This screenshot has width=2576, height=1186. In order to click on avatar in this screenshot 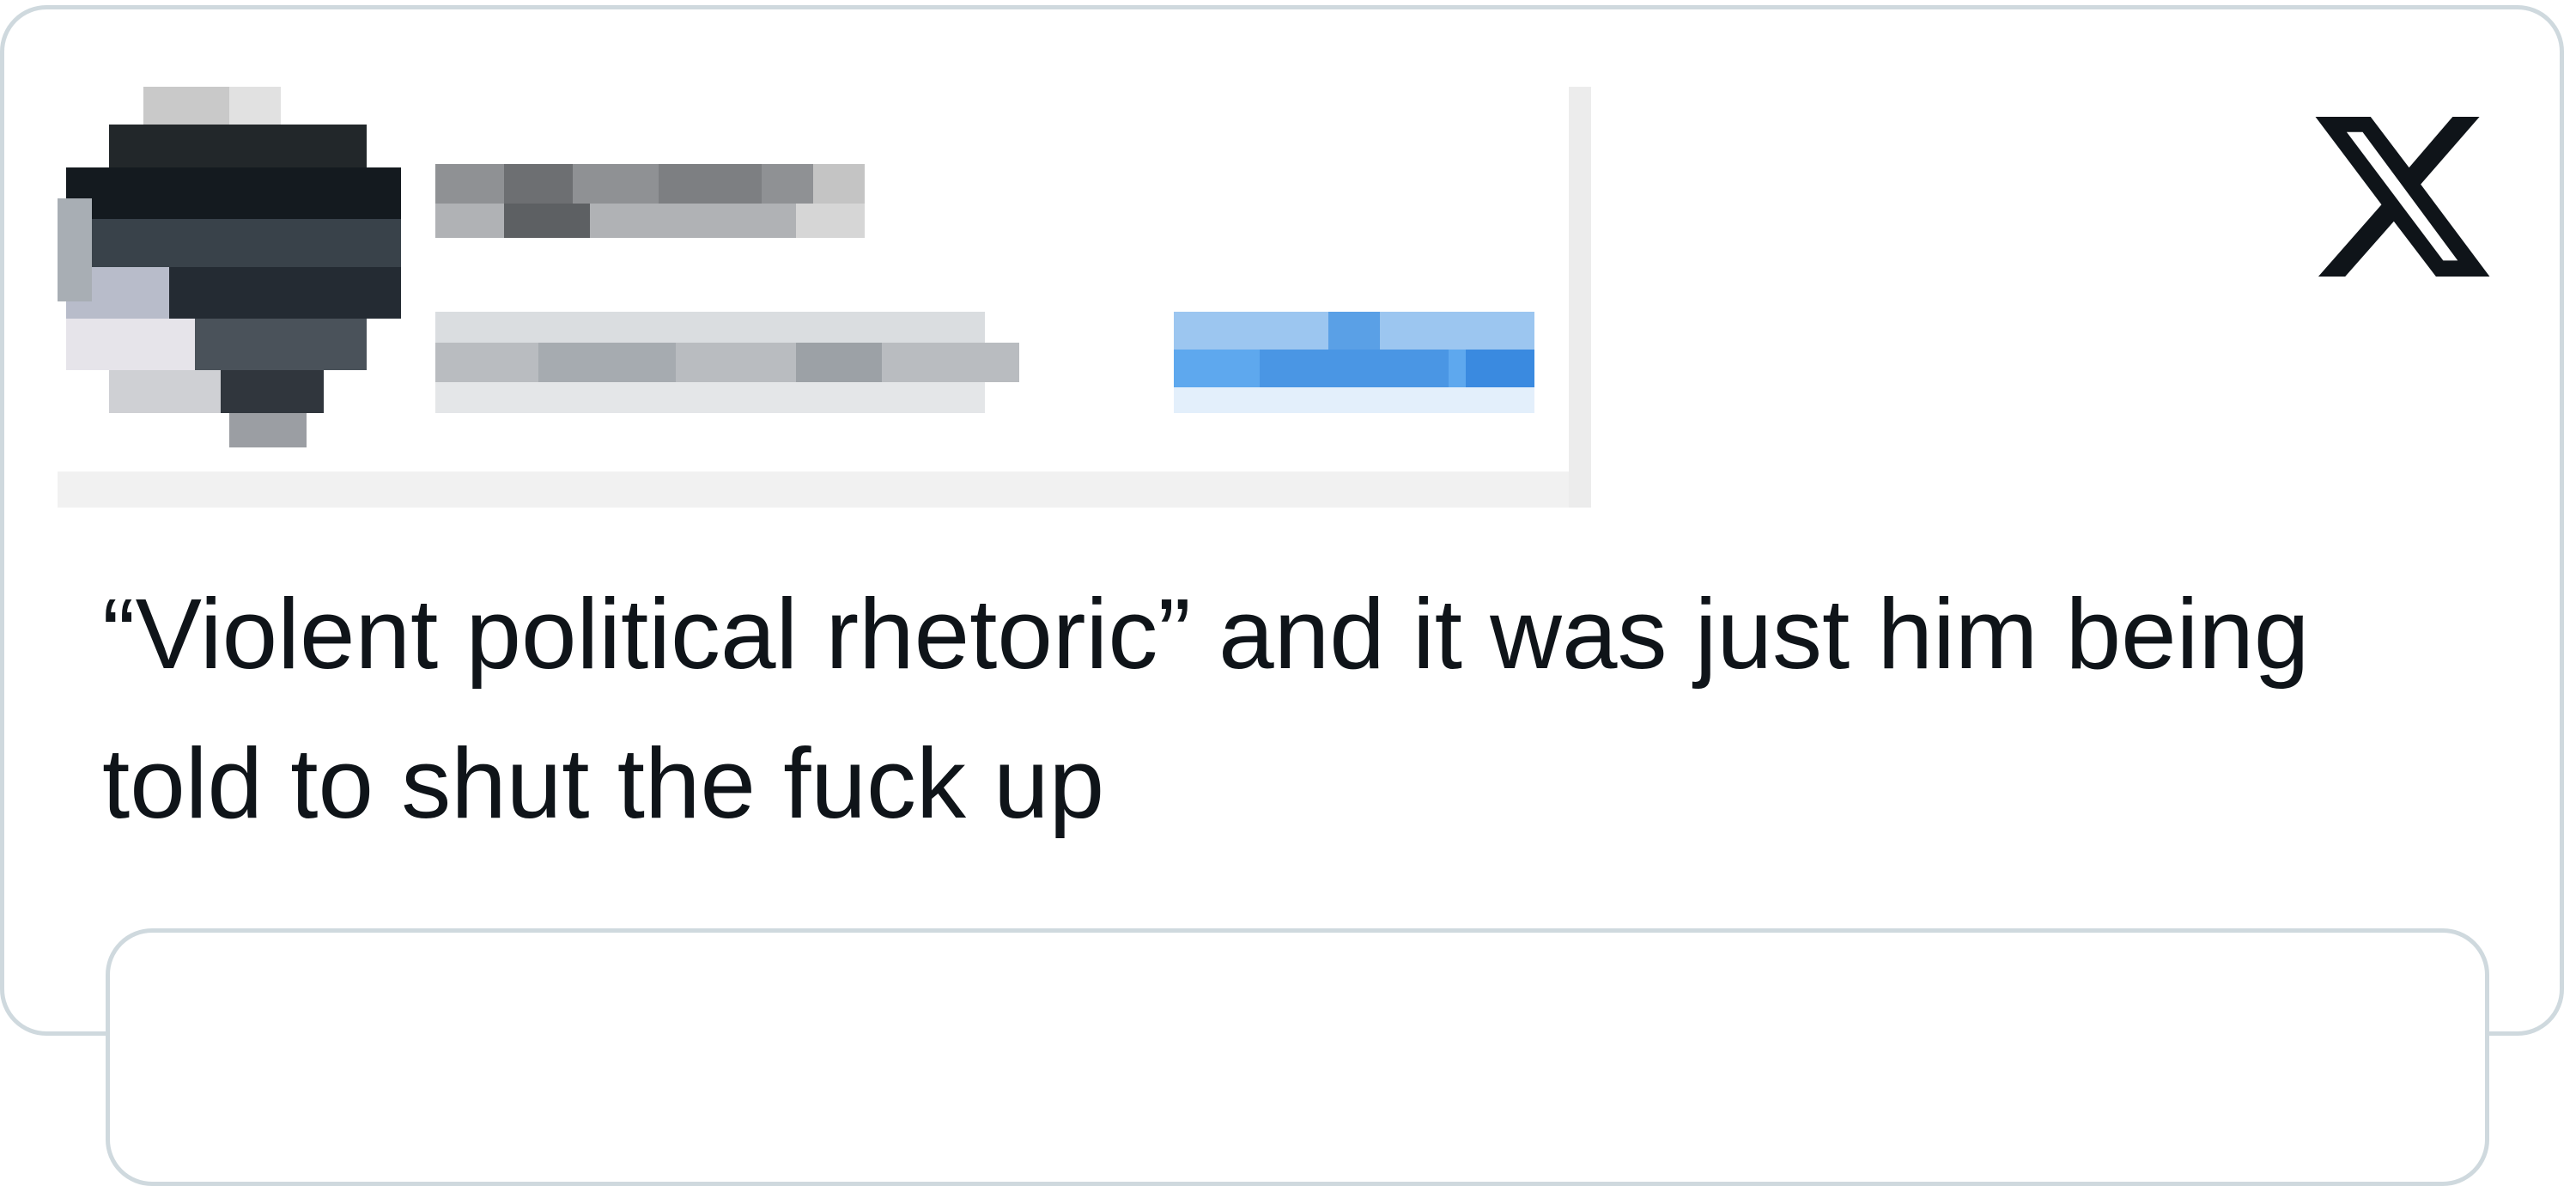, I will do `click(229, 267)`.